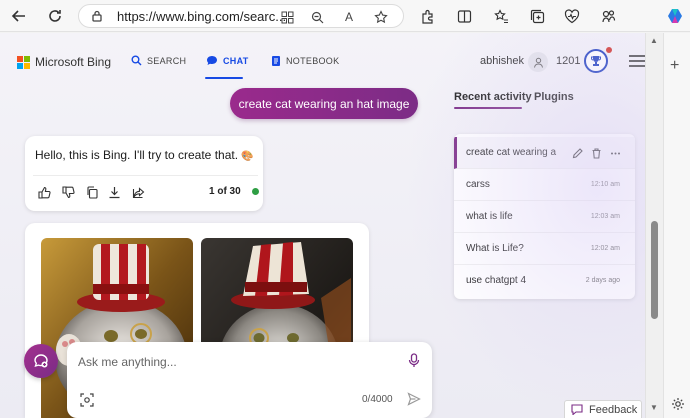 This screenshot has height=418, width=690. Describe the element at coordinates (675, 16) in the screenshot. I see `copilot-icon` at that location.